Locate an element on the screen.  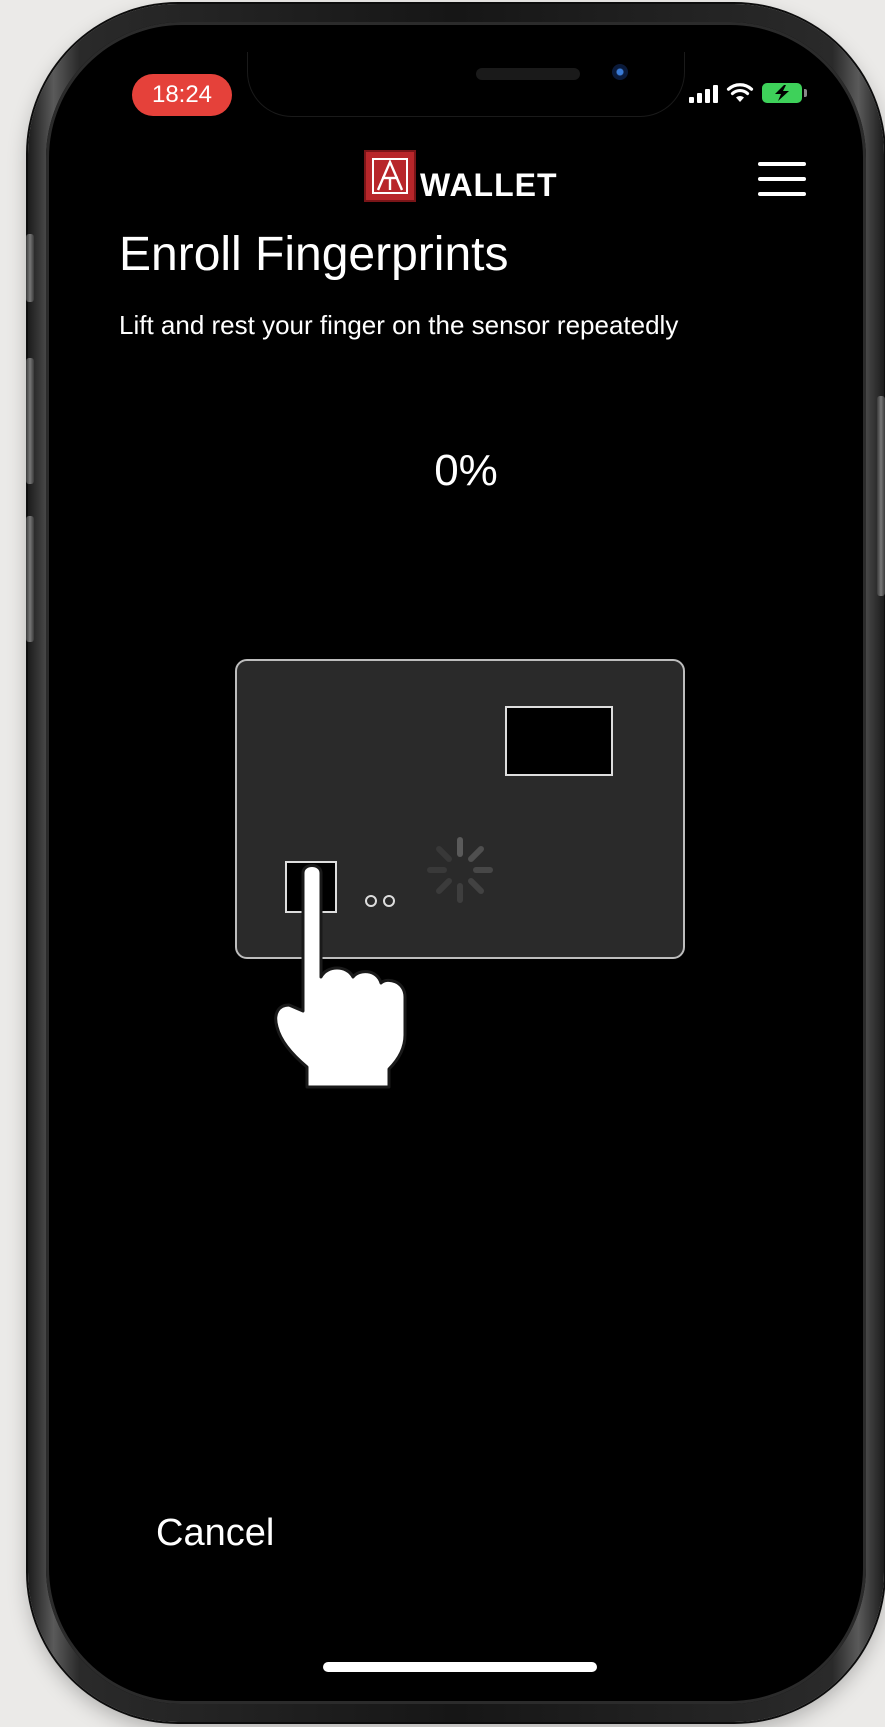
enrollment-progress-percent: 0% is located at coordinates (466, 470).